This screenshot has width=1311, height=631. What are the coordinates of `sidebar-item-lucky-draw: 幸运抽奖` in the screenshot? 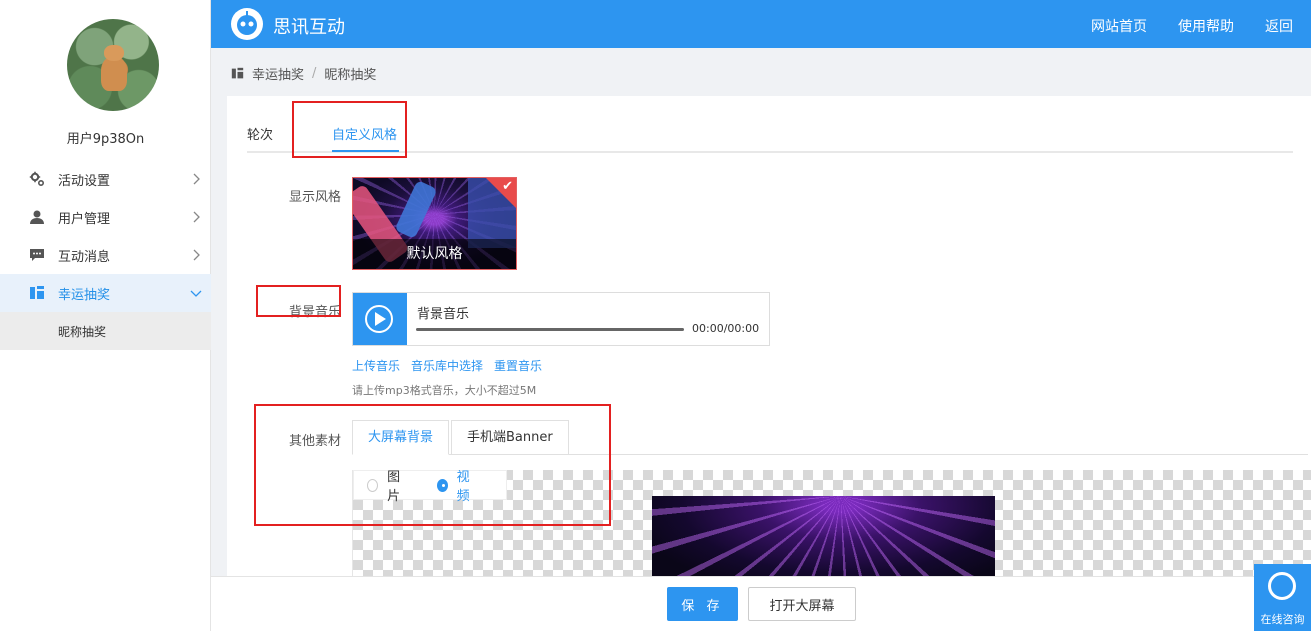 It's located at (105, 293).